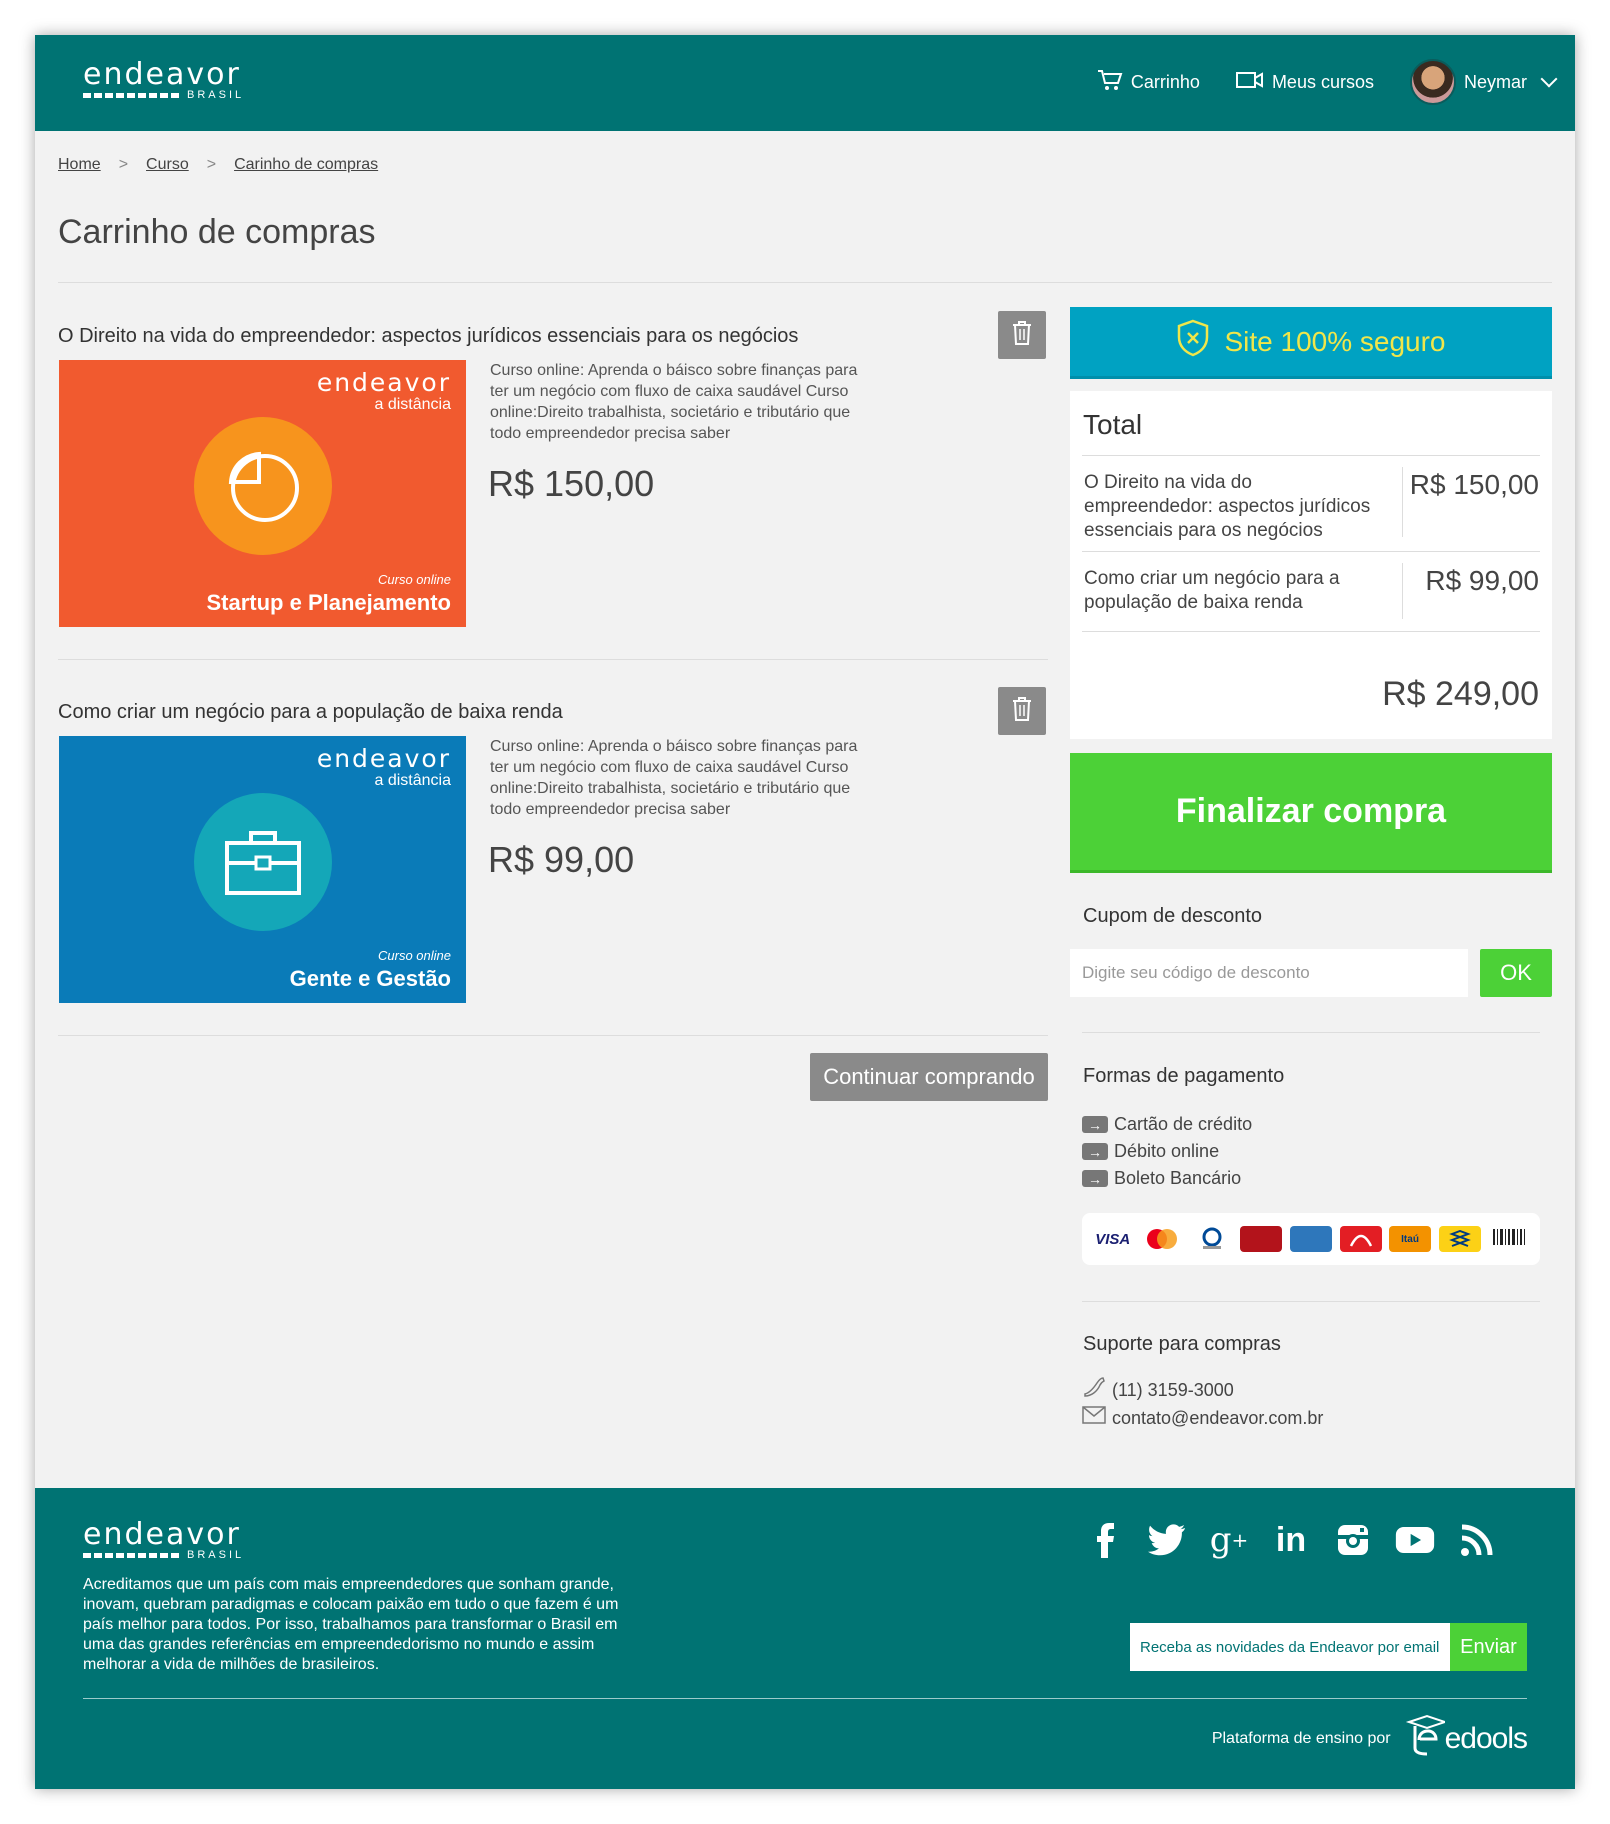 The image size is (1610, 1824). What do you see at coordinates (1415, 1540) in the screenshot?
I see `youtube-icon` at bounding box center [1415, 1540].